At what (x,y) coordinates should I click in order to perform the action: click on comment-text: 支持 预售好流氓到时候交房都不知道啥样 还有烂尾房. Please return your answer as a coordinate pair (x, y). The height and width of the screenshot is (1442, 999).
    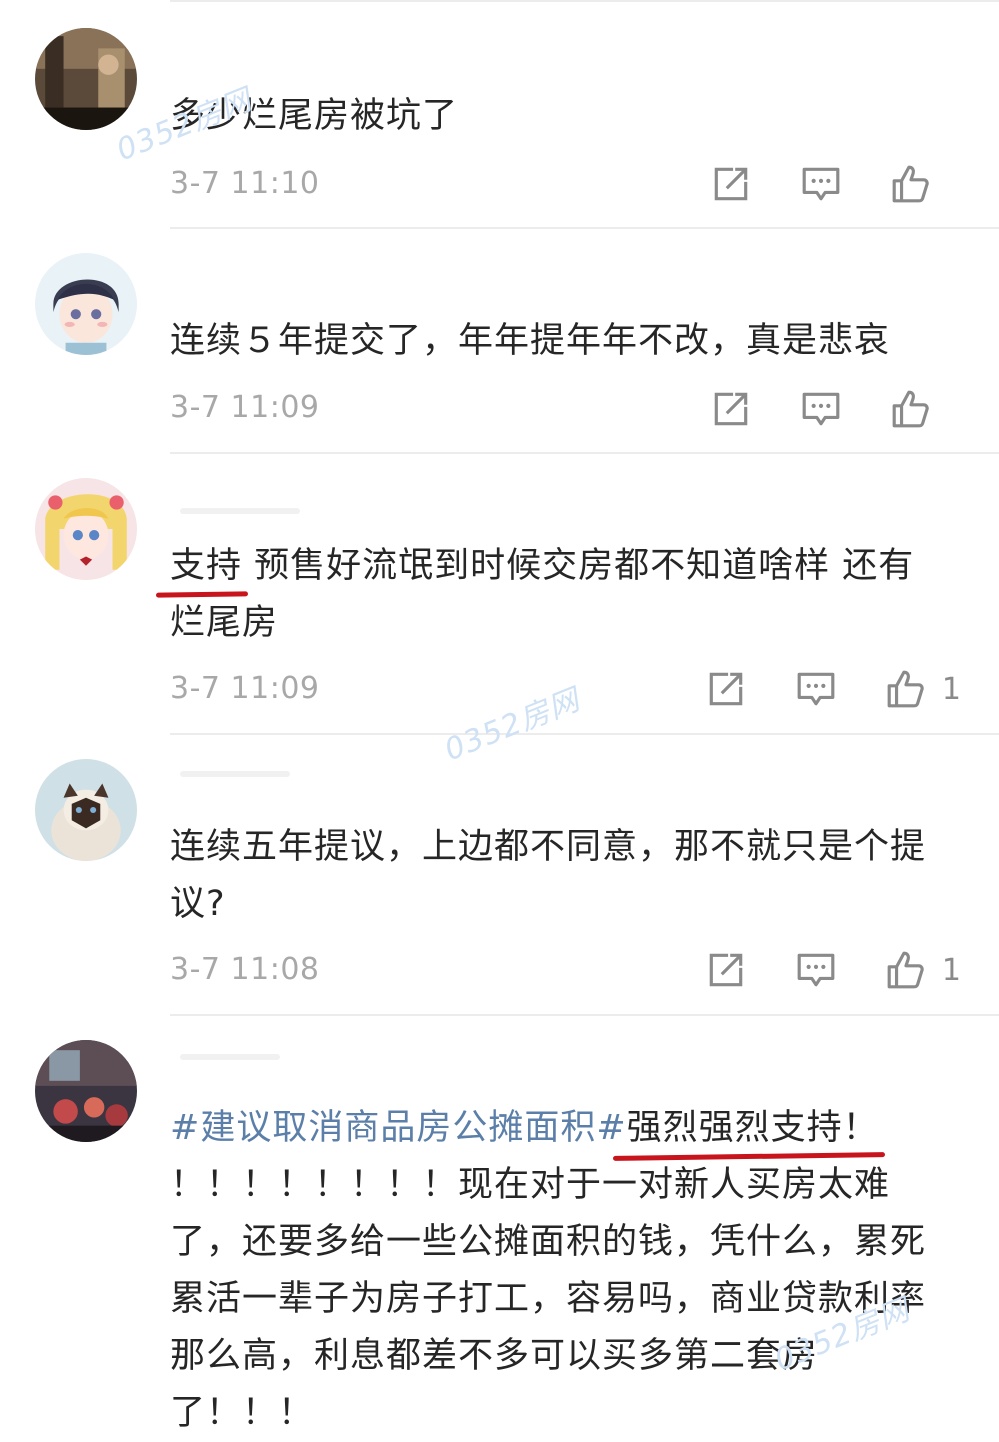
    Looking at the image, I should click on (560, 595).